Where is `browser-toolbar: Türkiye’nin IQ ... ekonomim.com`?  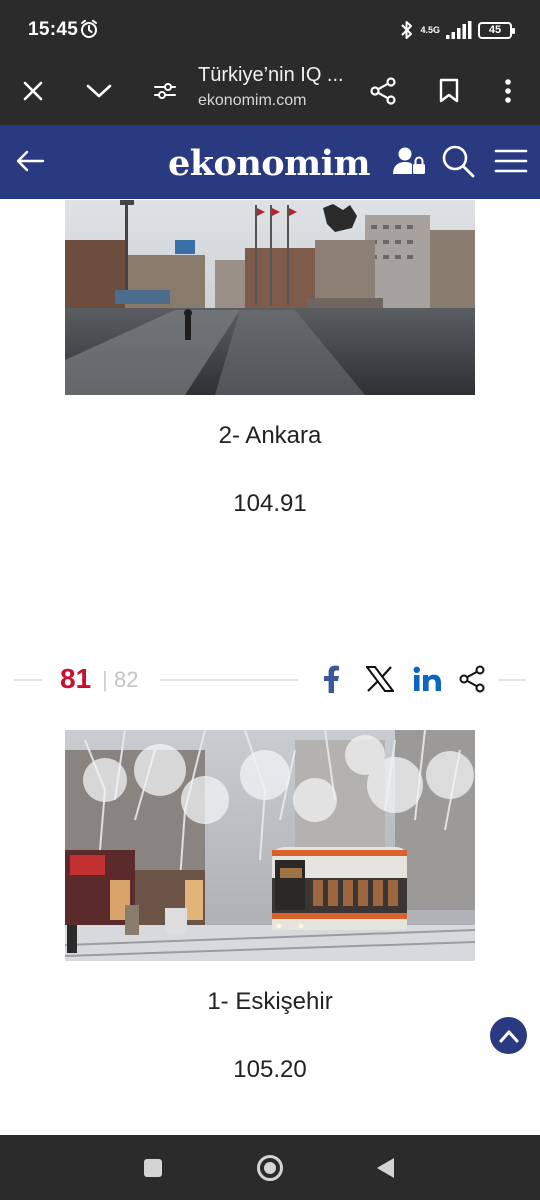
browser-toolbar: Türkiye’nin IQ ... ekonomim.com is located at coordinates (270, 91).